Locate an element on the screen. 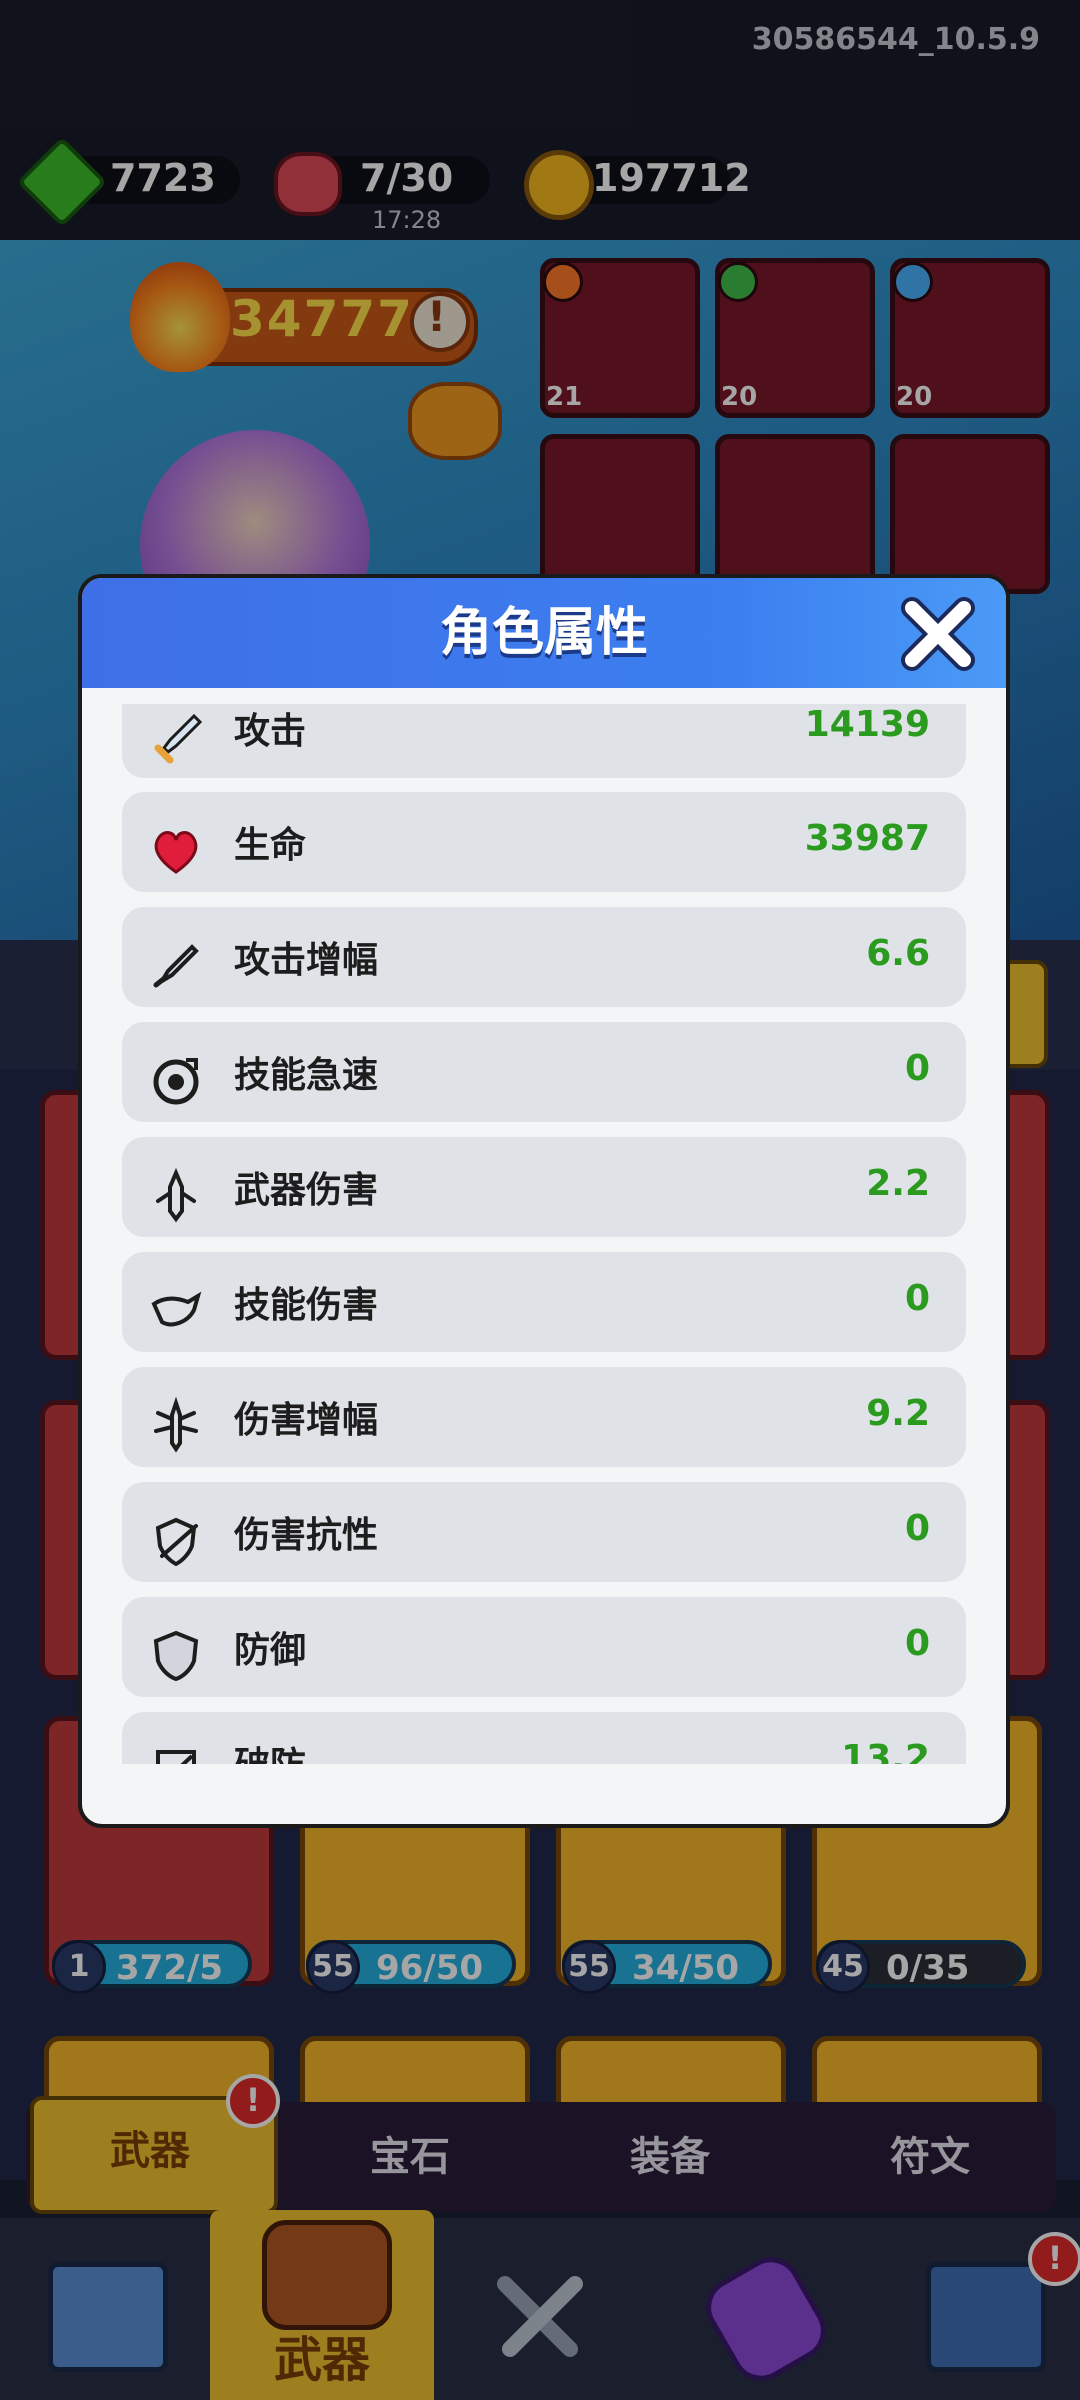  damage-resist-icon is located at coordinates (176, 1542).